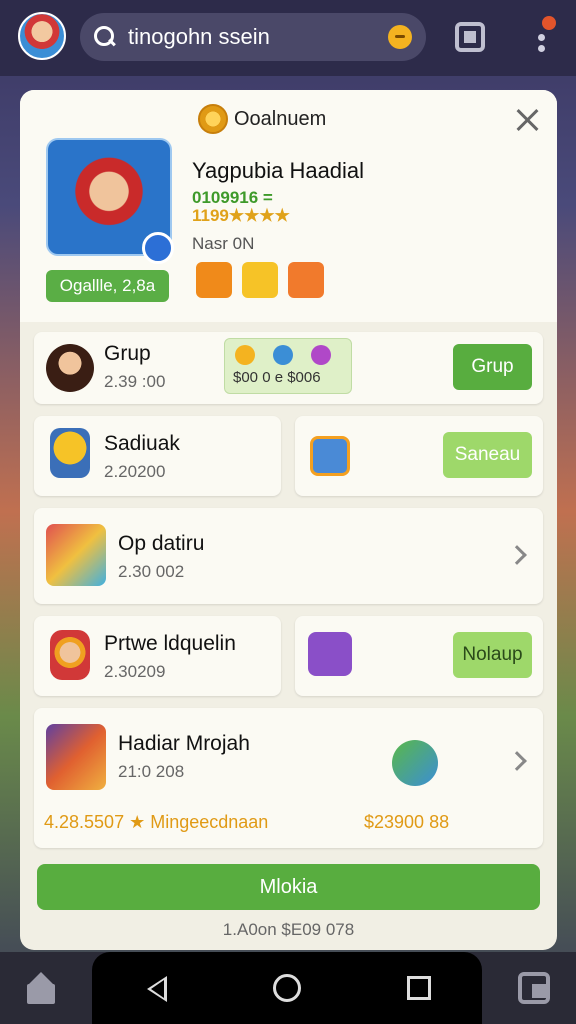 This screenshot has width=576, height=1024. What do you see at coordinates (330, 456) in the screenshot?
I see `reward-box-icon` at bounding box center [330, 456].